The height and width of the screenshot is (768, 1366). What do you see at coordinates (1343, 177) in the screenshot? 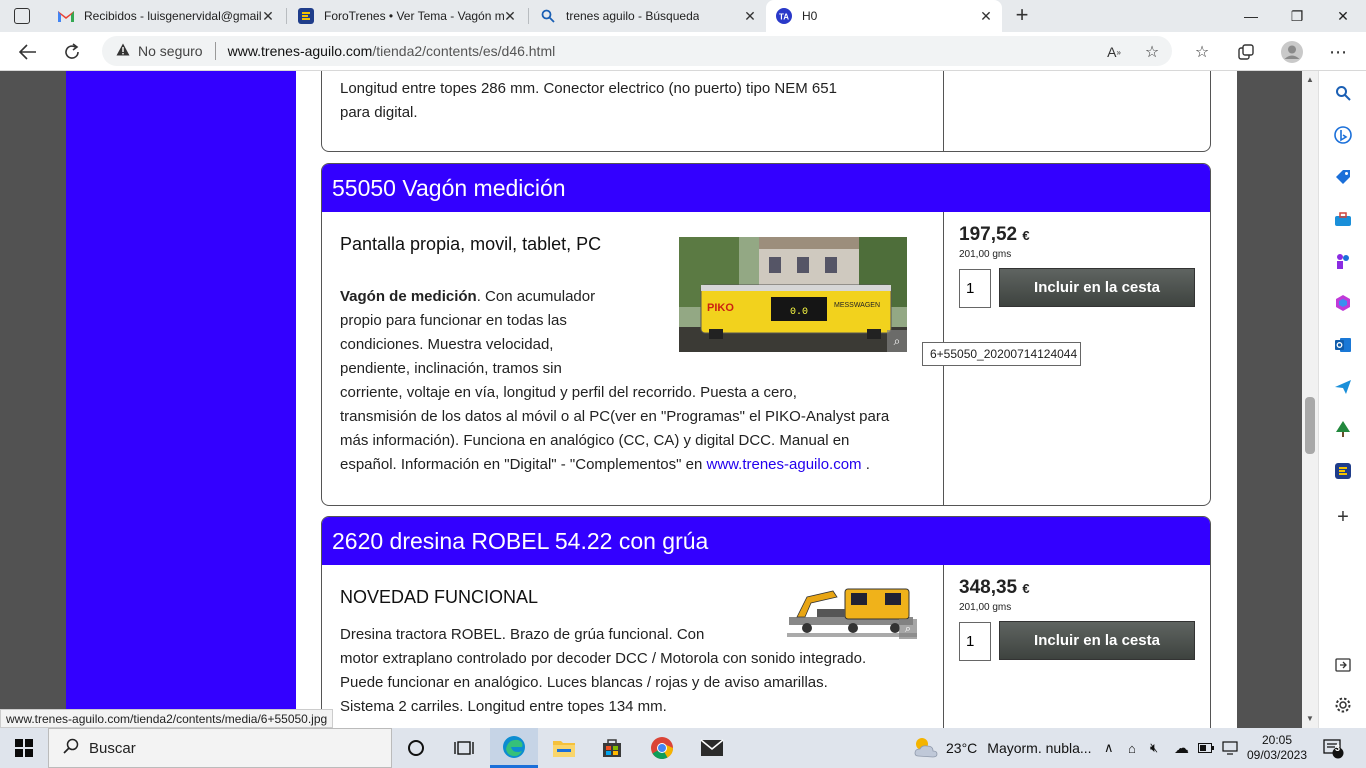
I see `shopping-tag-icon` at bounding box center [1343, 177].